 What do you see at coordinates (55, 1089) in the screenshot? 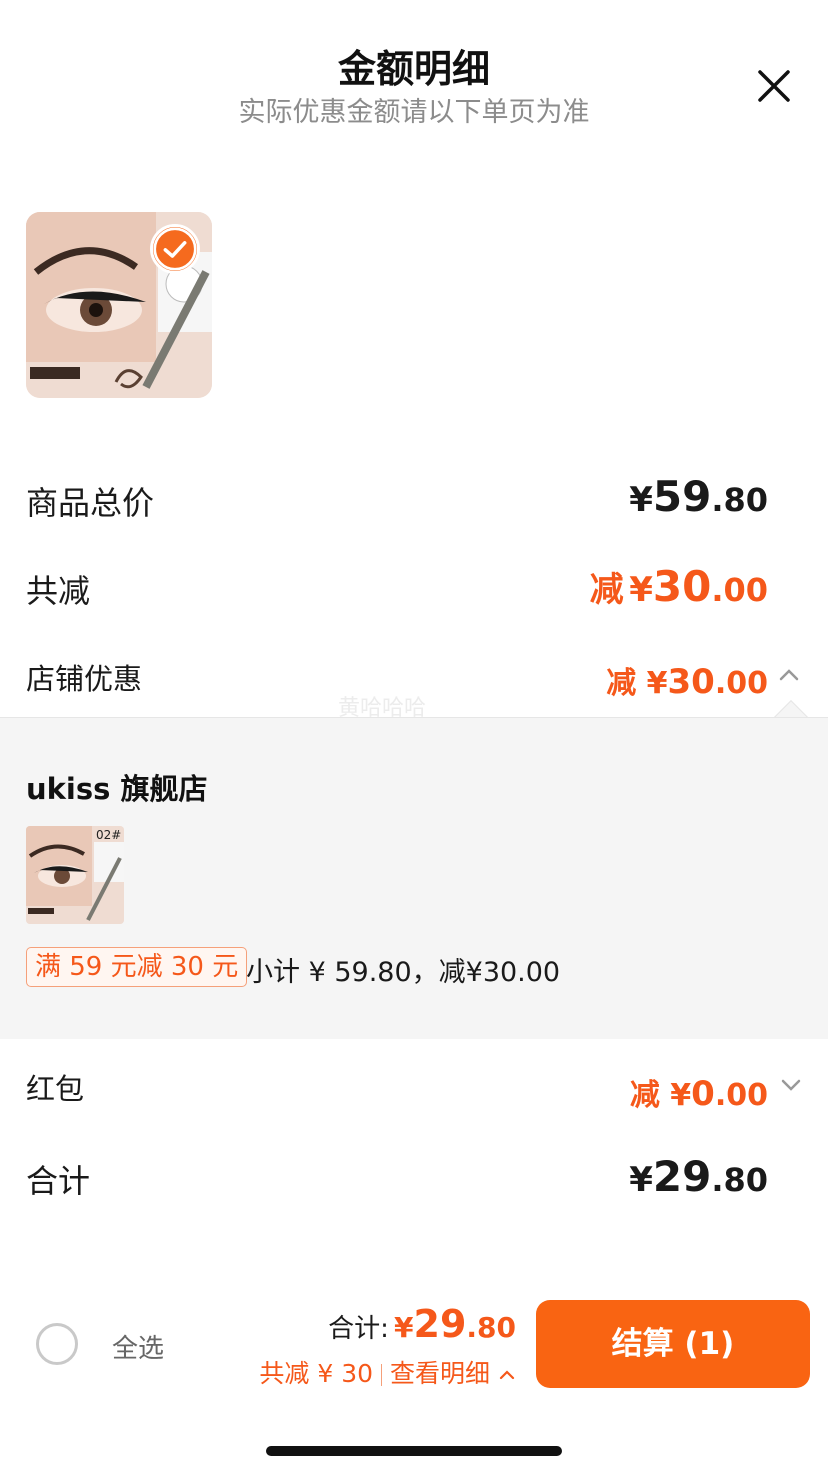
I see `red-packet-label: 红包` at bounding box center [55, 1089].